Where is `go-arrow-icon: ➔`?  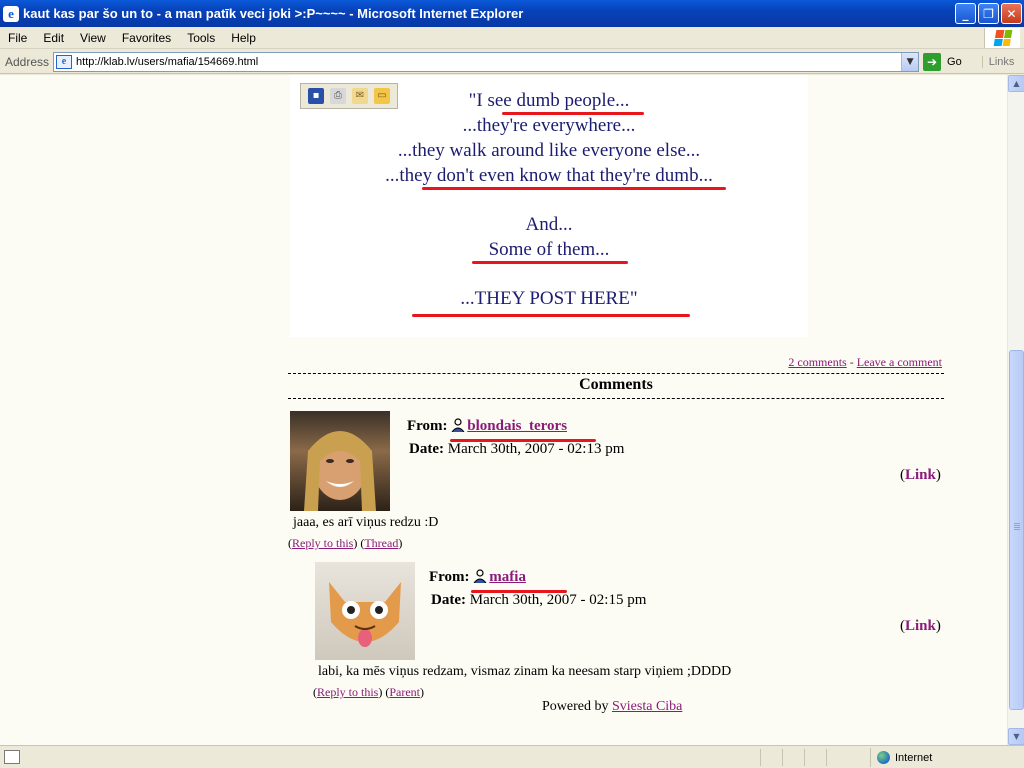
go-arrow-icon: ➔ is located at coordinates (932, 61).